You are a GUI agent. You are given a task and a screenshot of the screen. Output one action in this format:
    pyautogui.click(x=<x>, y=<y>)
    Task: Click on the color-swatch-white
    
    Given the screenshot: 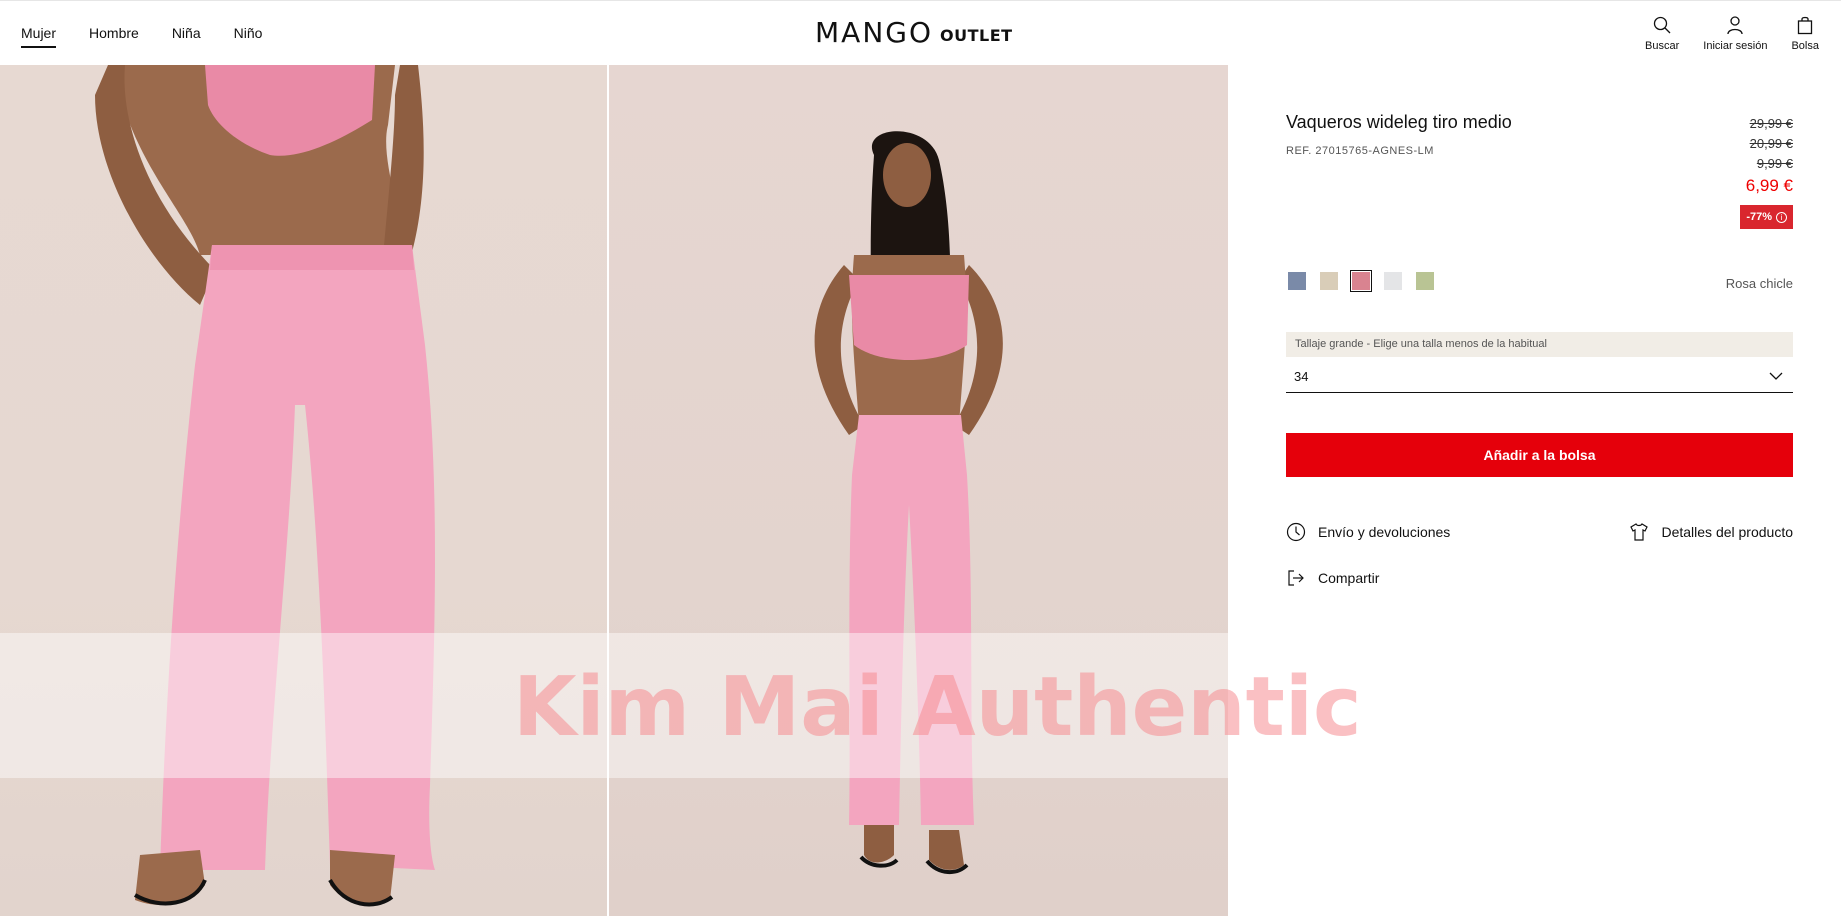 What is the action you would take?
    pyautogui.click(x=1393, y=281)
    